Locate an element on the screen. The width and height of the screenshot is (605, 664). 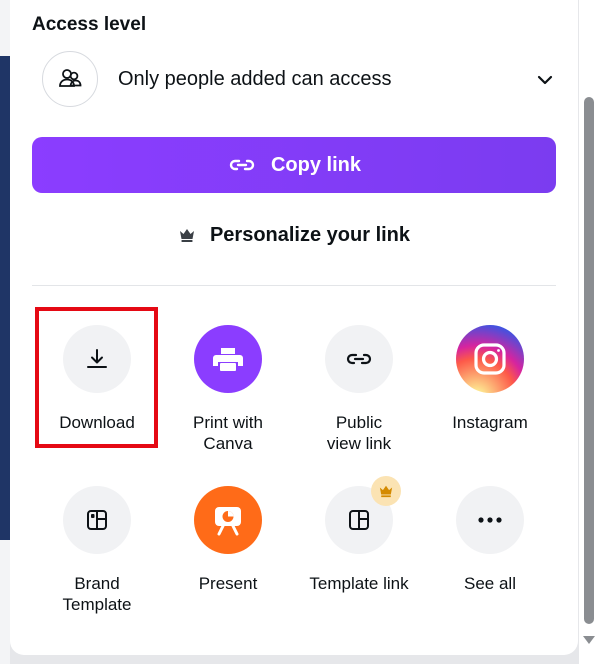
access-level-title: Access level is located at coordinates (89, 24).